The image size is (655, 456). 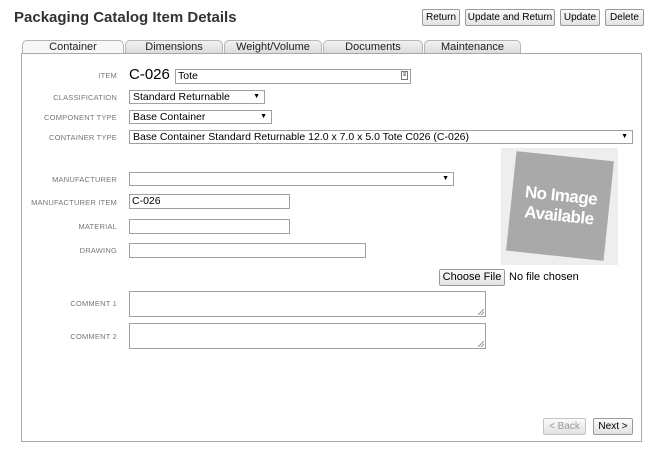 What do you see at coordinates (74, 202) in the screenshot?
I see `manufacturer-item-label: MANUFACTURER ITEM` at bounding box center [74, 202].